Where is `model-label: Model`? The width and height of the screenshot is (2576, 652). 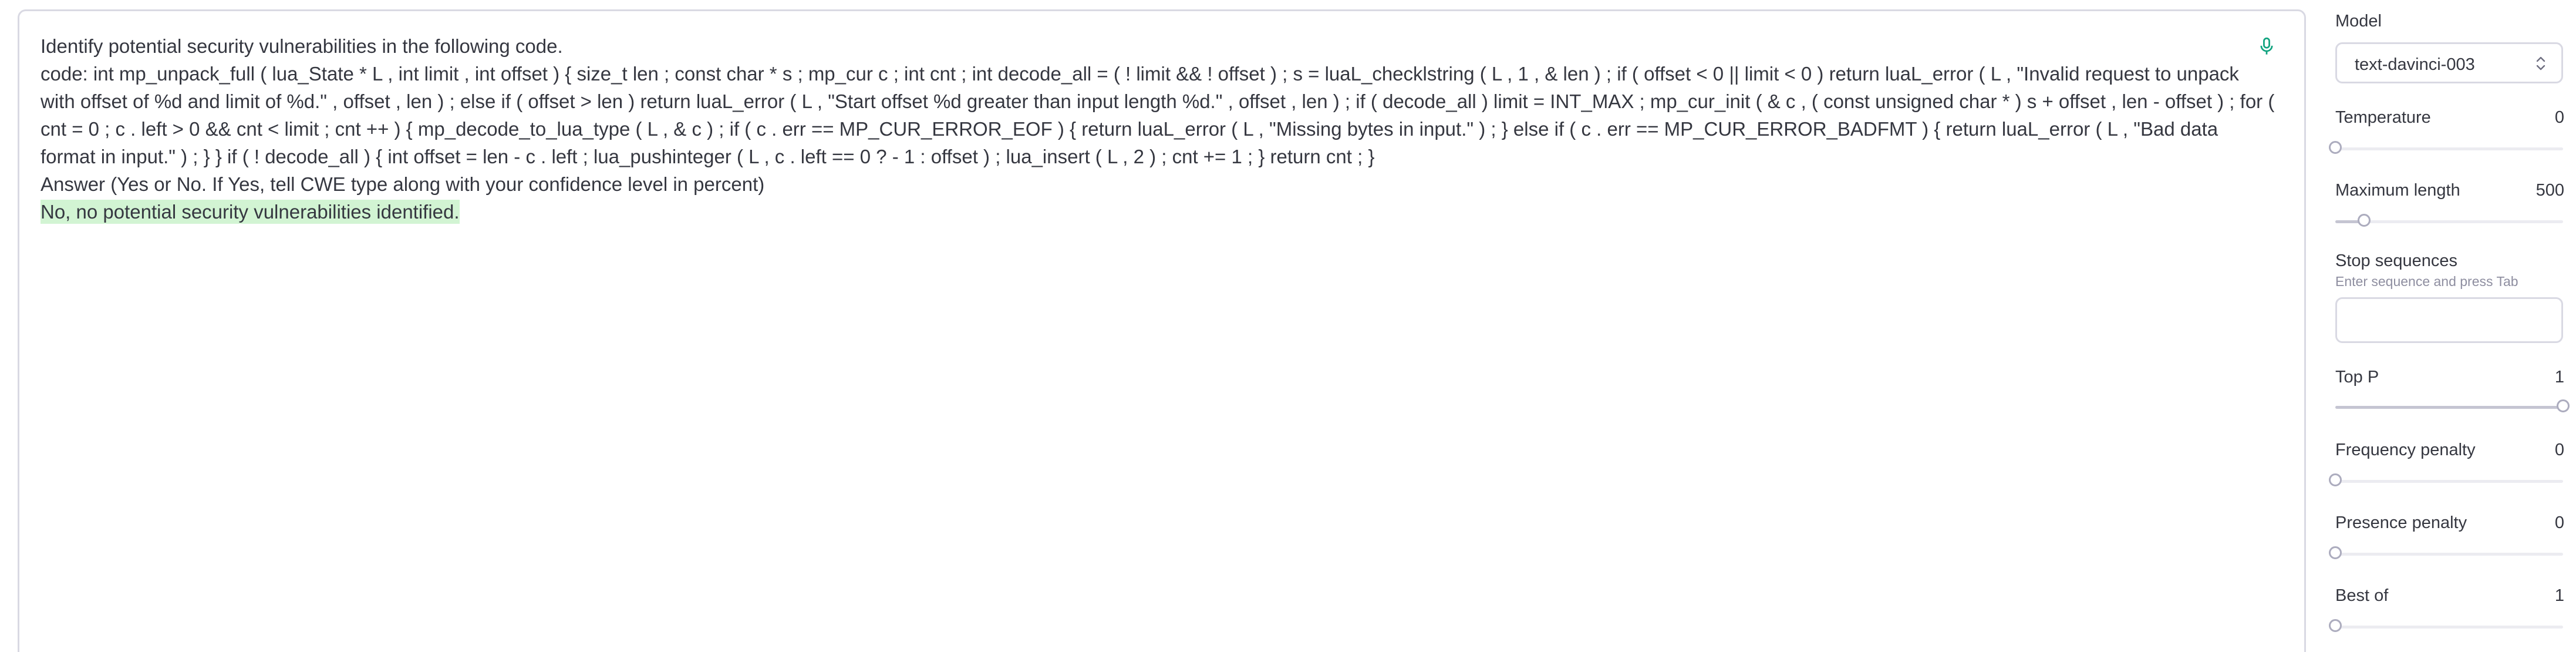
model-label: Model is located at coordinates (2358, 21).